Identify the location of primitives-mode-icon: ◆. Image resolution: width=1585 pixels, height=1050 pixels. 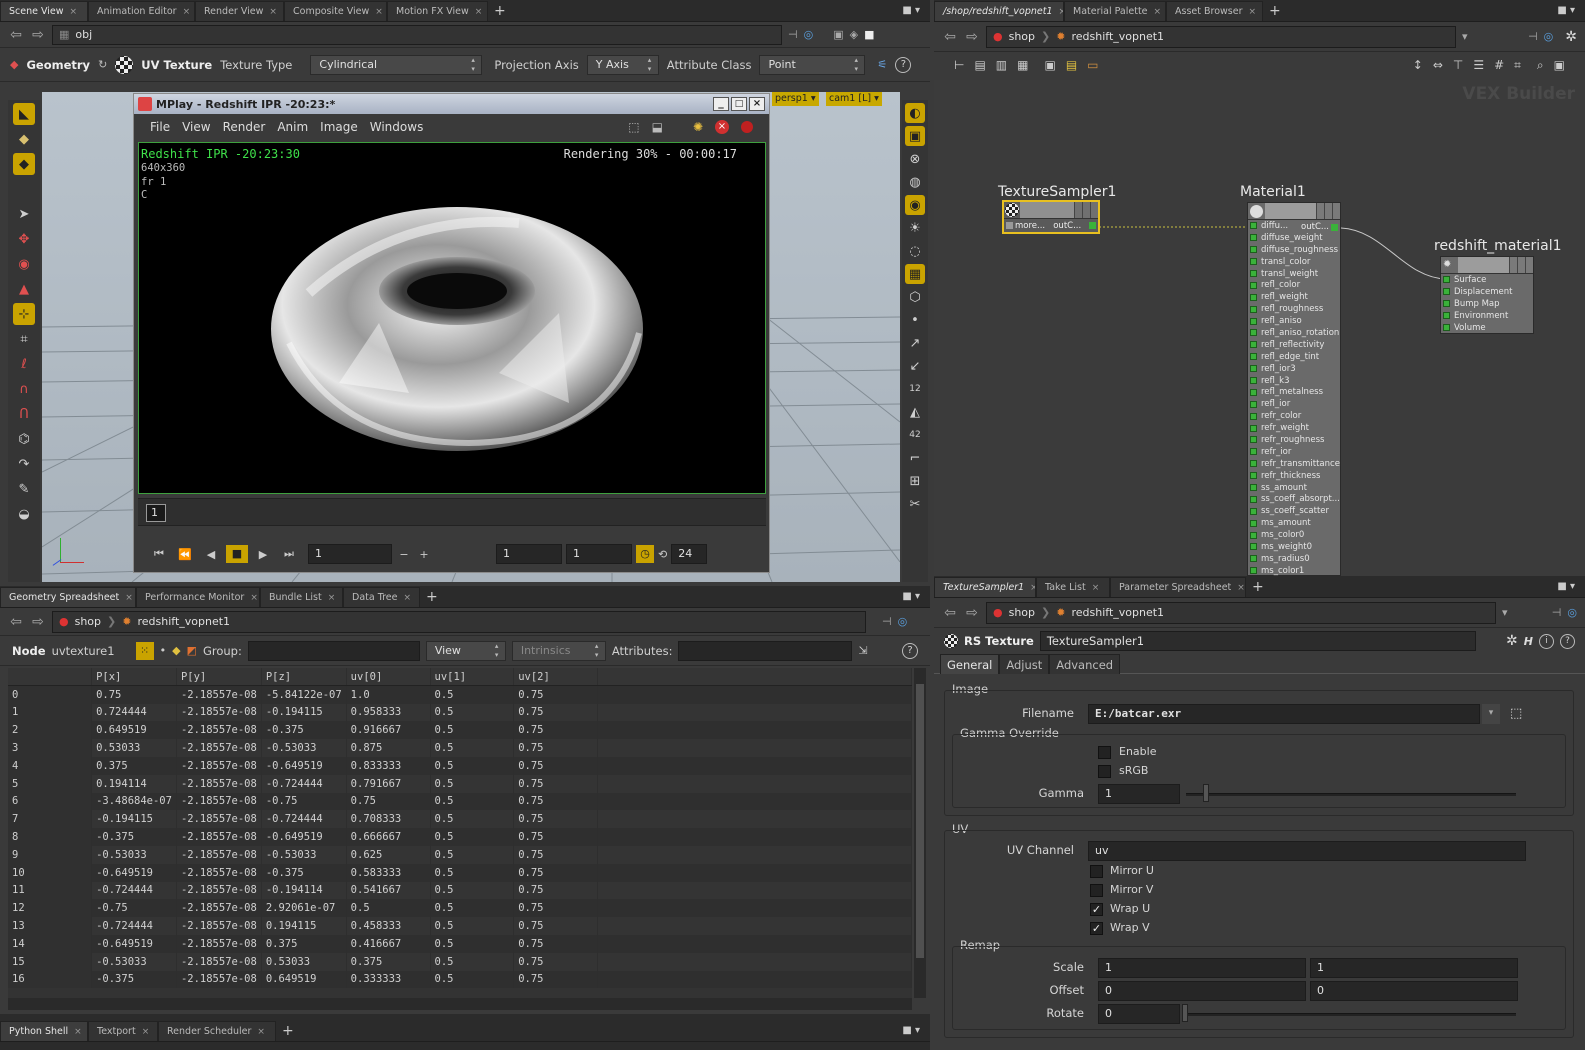
(176, 650).